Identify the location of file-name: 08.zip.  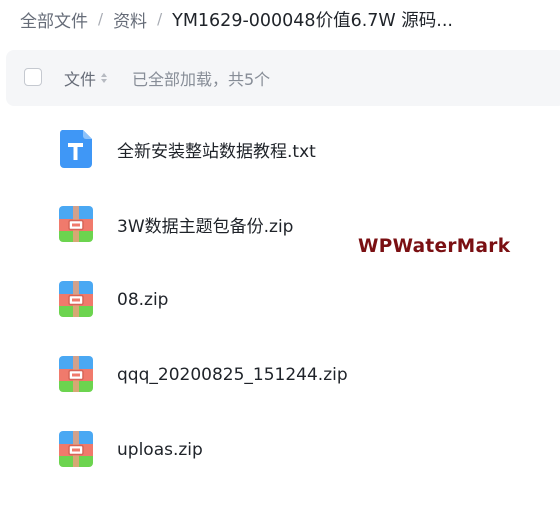
(142, 299).